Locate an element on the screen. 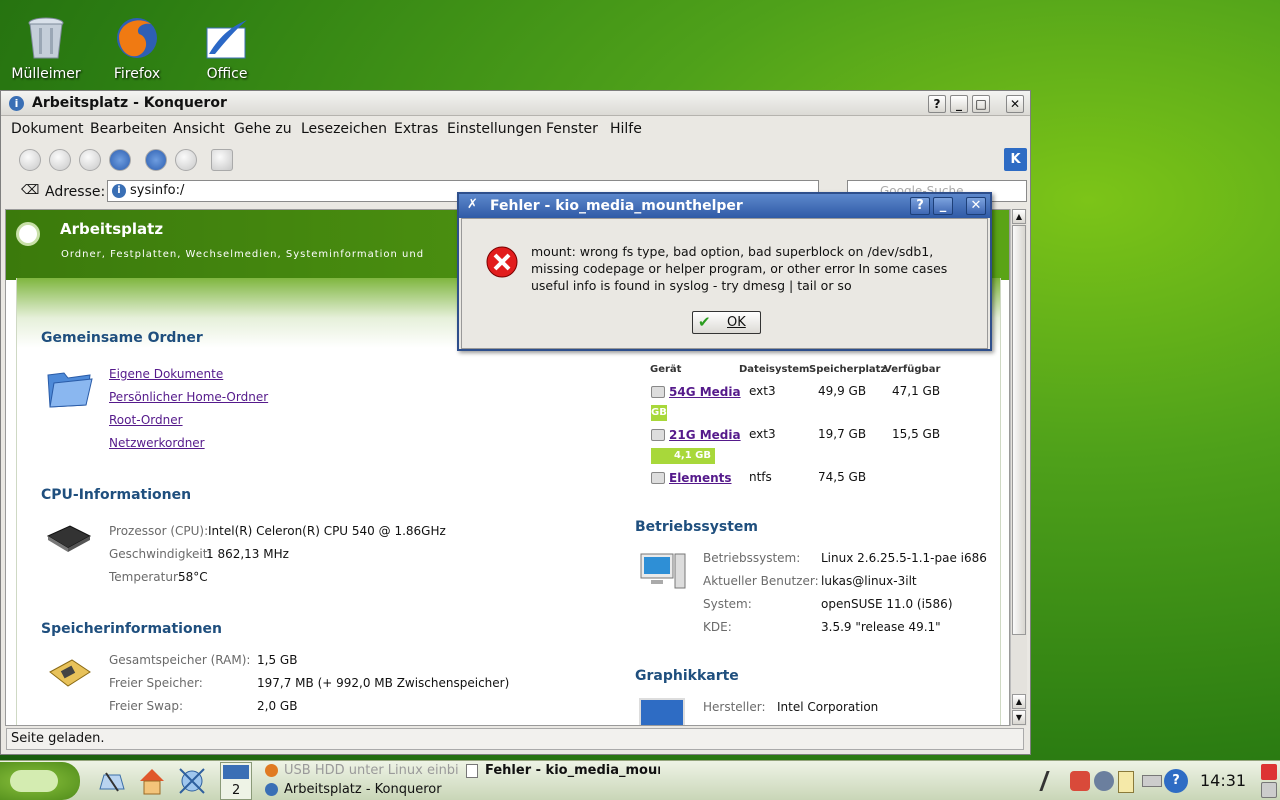  memory-value-0: 1,5 GB is located at coordinates (277, 660).